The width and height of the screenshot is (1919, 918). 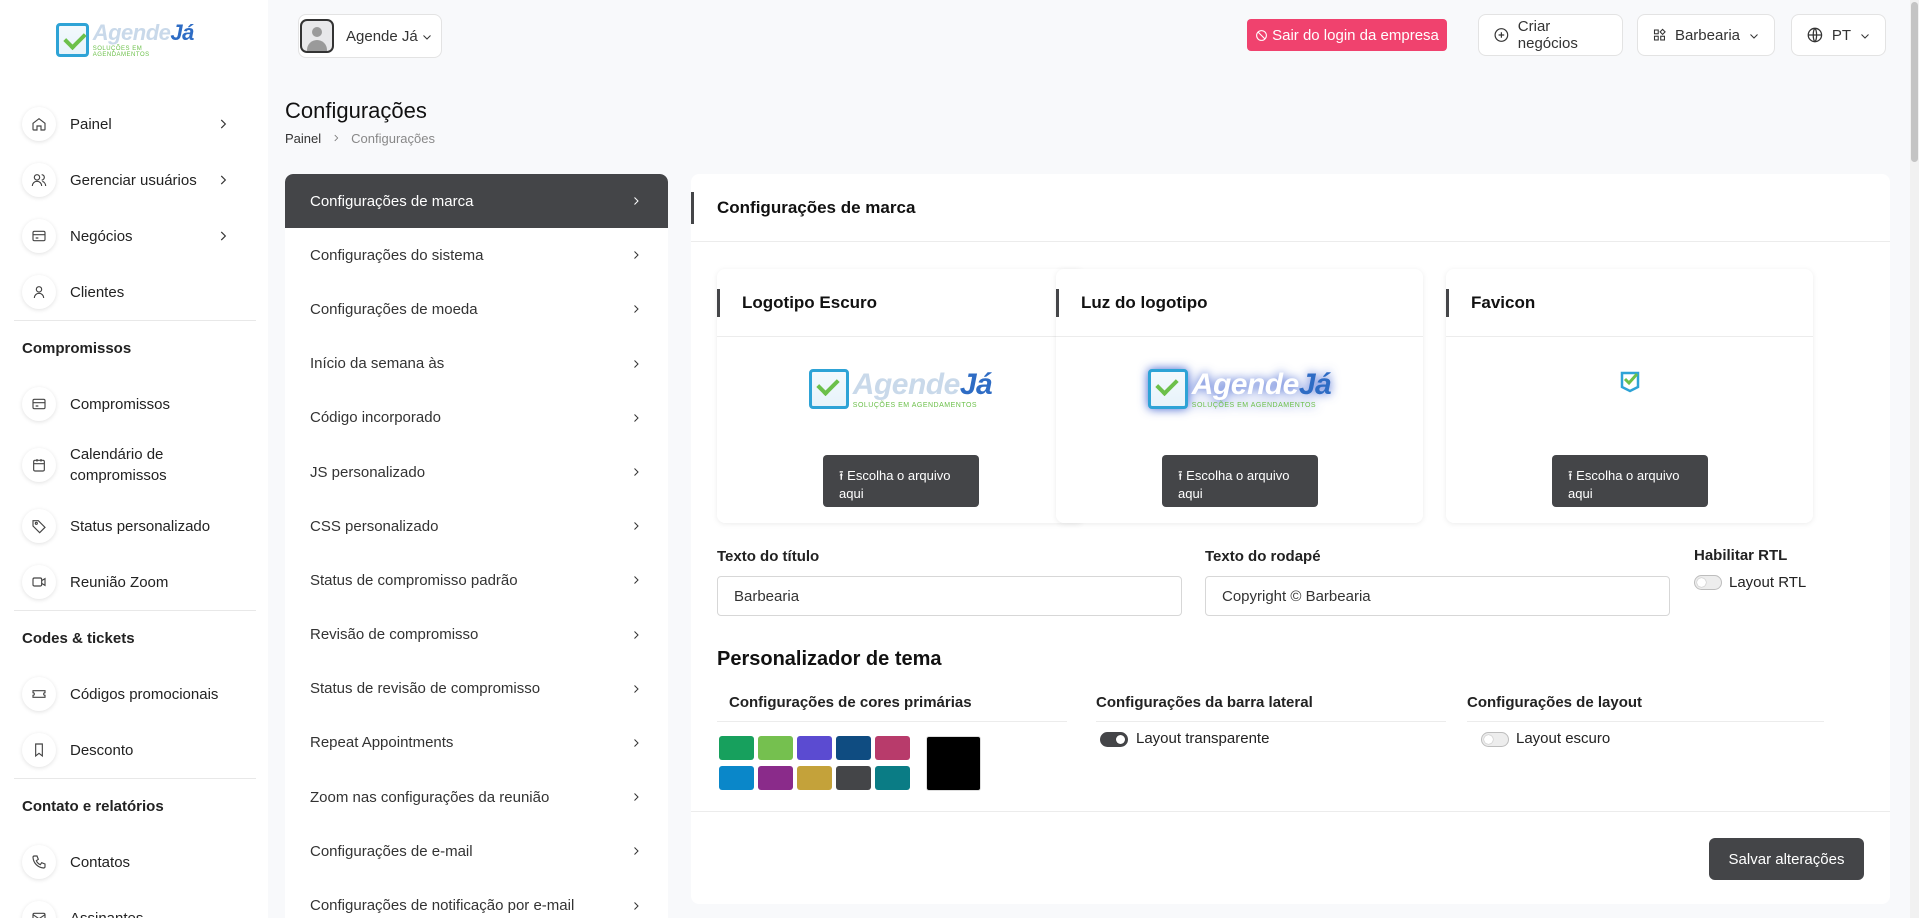 What do you see at coordinates (476, 309) in the screenshot?
I see `settings-menu-item: Configurações de moeda` at bounding box center [476, 309].